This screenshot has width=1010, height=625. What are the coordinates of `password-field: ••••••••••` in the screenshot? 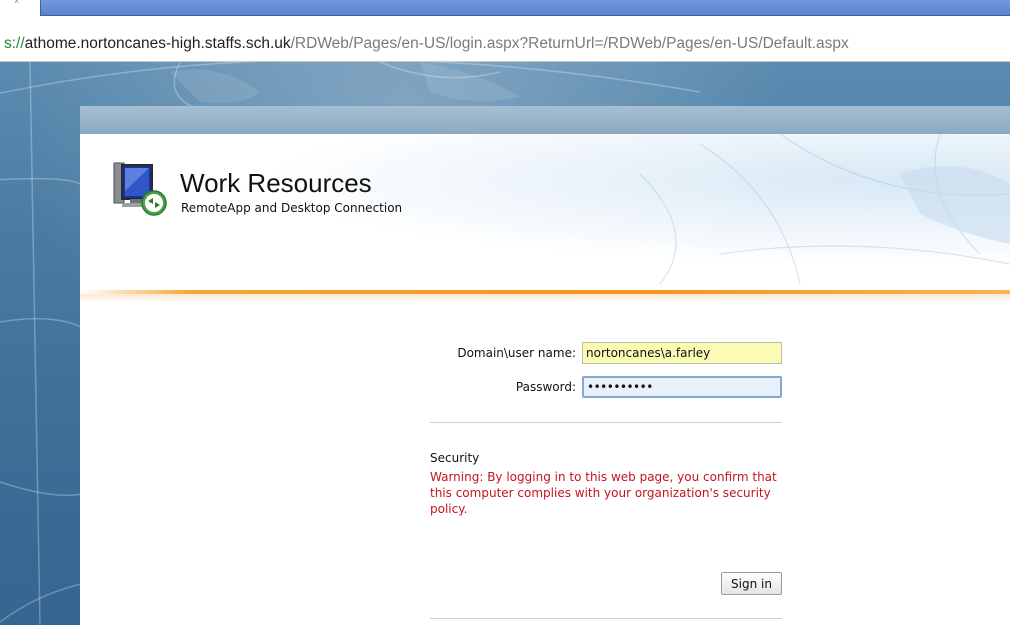 It's located at (682, 387).